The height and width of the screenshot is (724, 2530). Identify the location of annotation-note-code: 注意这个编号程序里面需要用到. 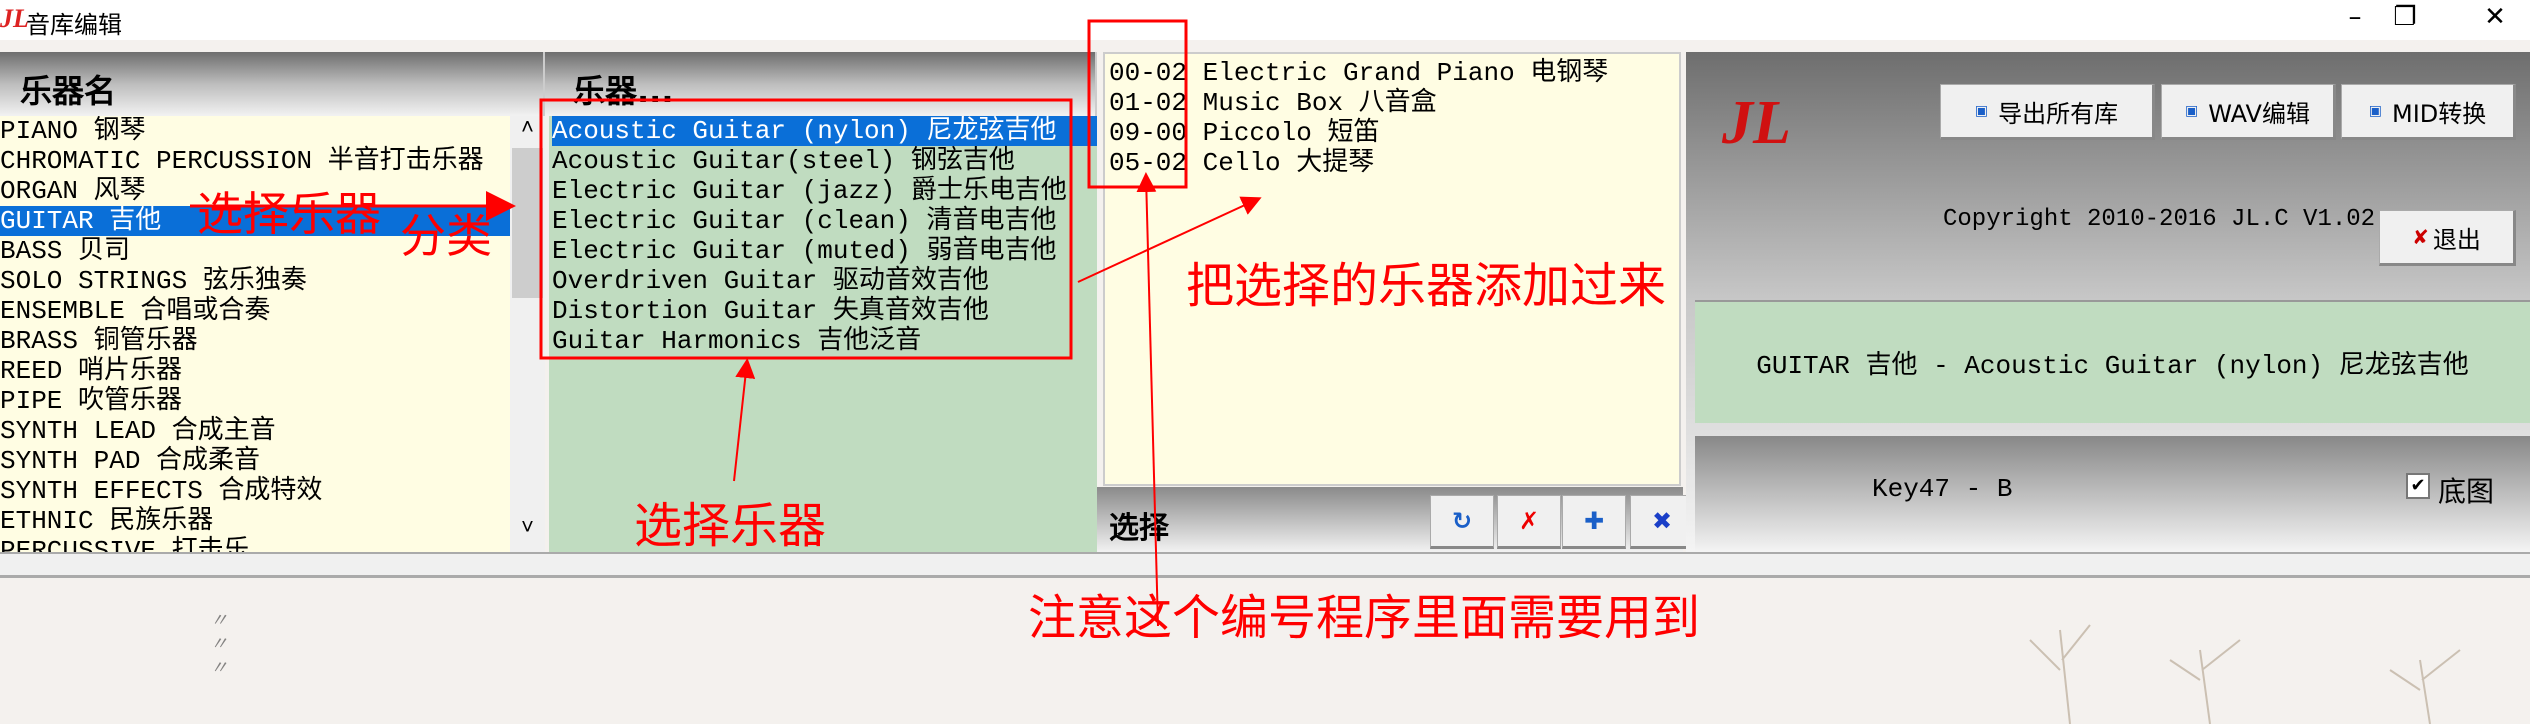
(1364, 618).